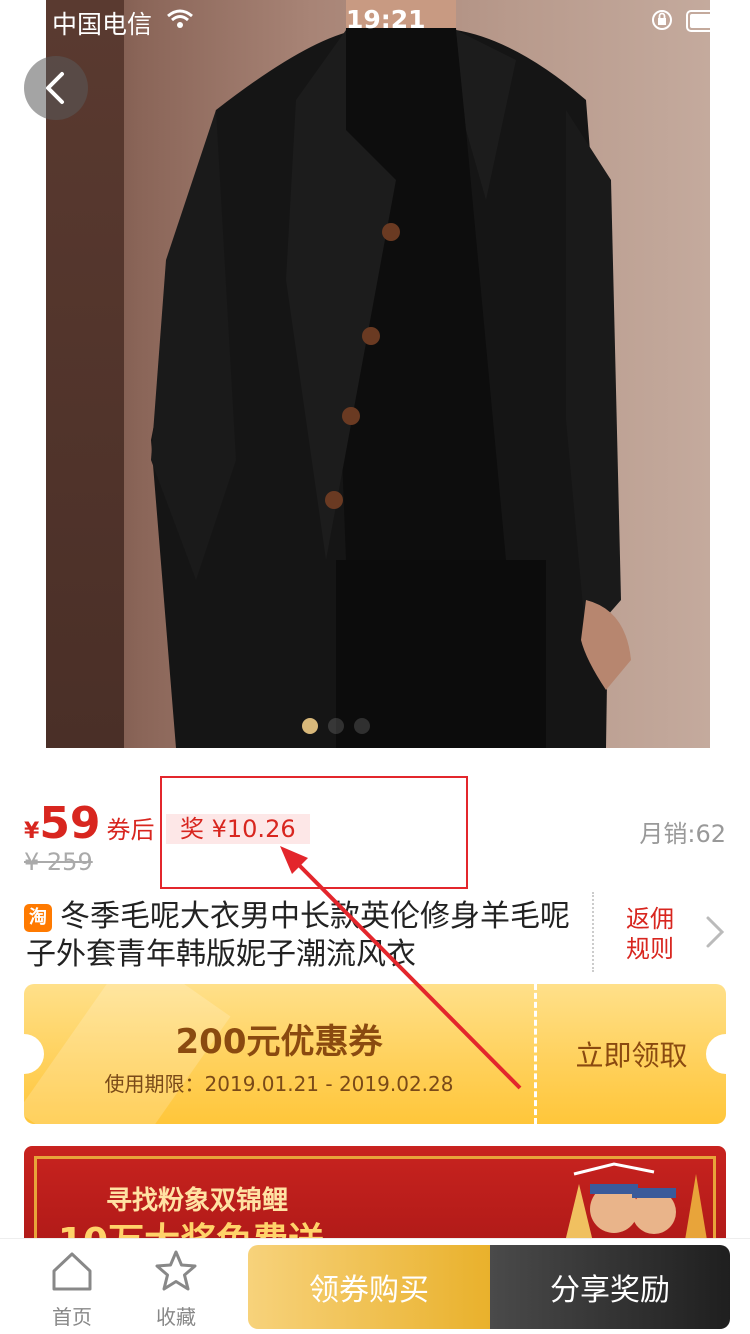 Image resolution: width=750 pixels, height=1334 pixels. I want to click on battery-icon, so click(713, 21).